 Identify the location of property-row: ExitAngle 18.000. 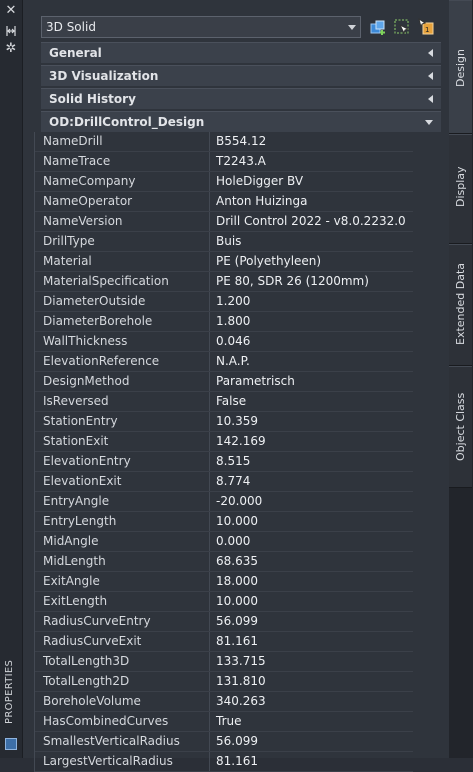
(224, 582).